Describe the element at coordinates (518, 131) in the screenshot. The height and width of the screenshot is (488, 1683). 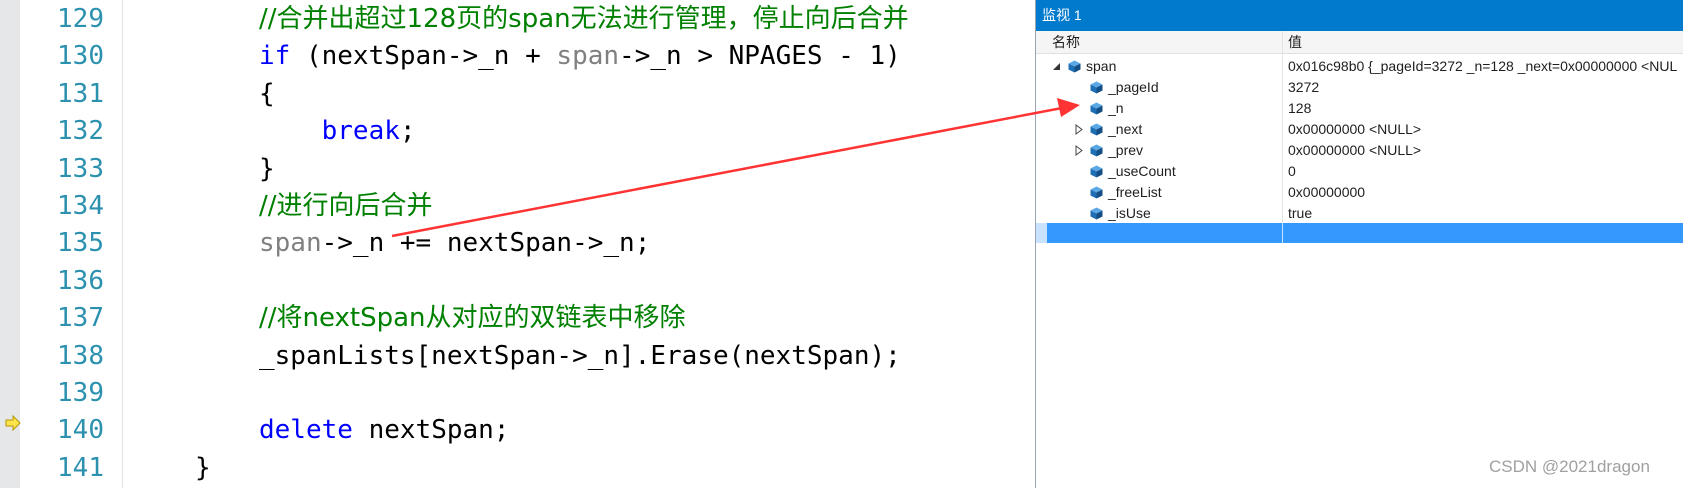
I see `code-line: 132 break;` at that location.